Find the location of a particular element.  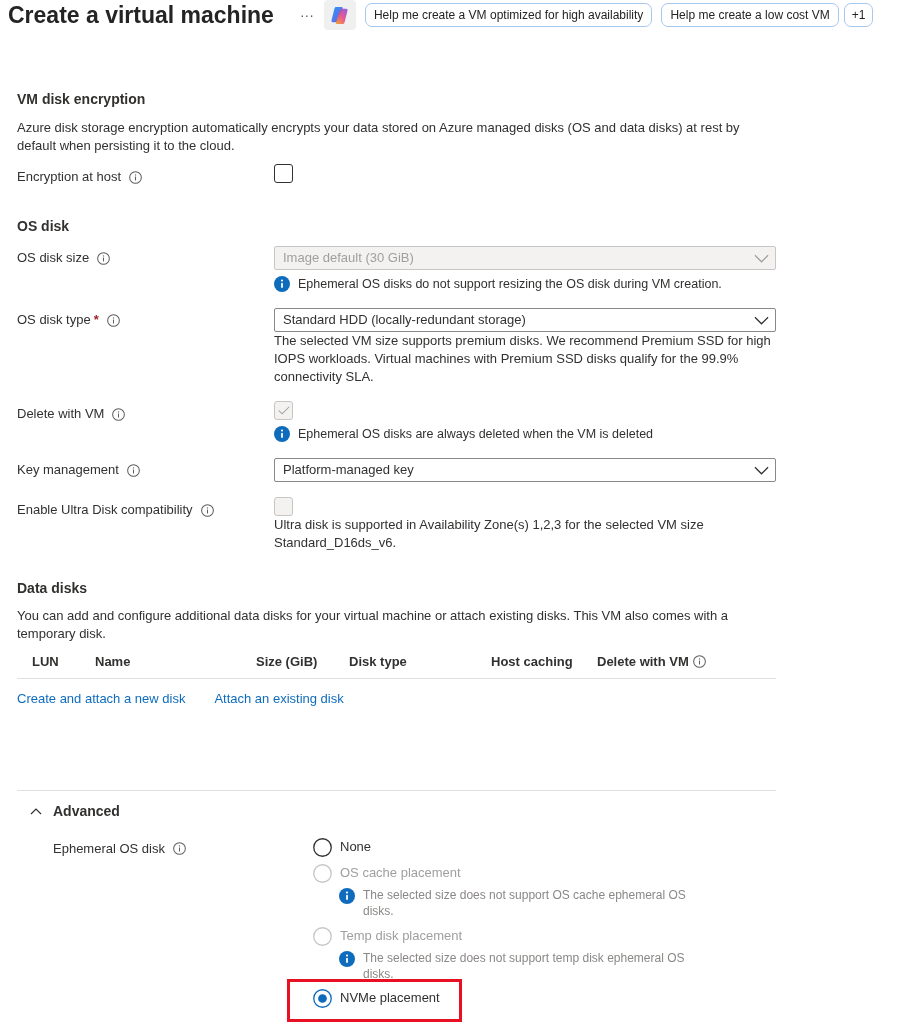

help-text: Ultra disk is supported in Availability Zone(s) 1,2,3 for the selected VM size Standard_D16ds_v6. is located at coordinates (489, 534).